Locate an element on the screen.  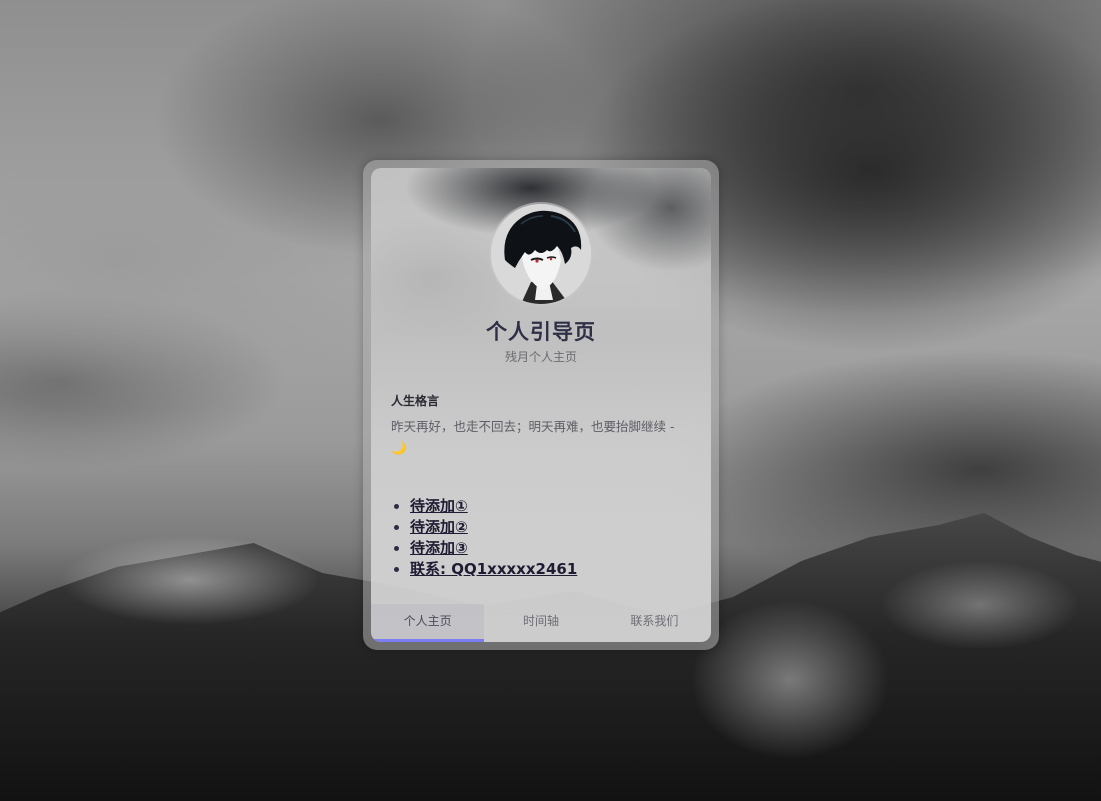
motto-heading: 人生格言 is located at coordinates (415, 401).